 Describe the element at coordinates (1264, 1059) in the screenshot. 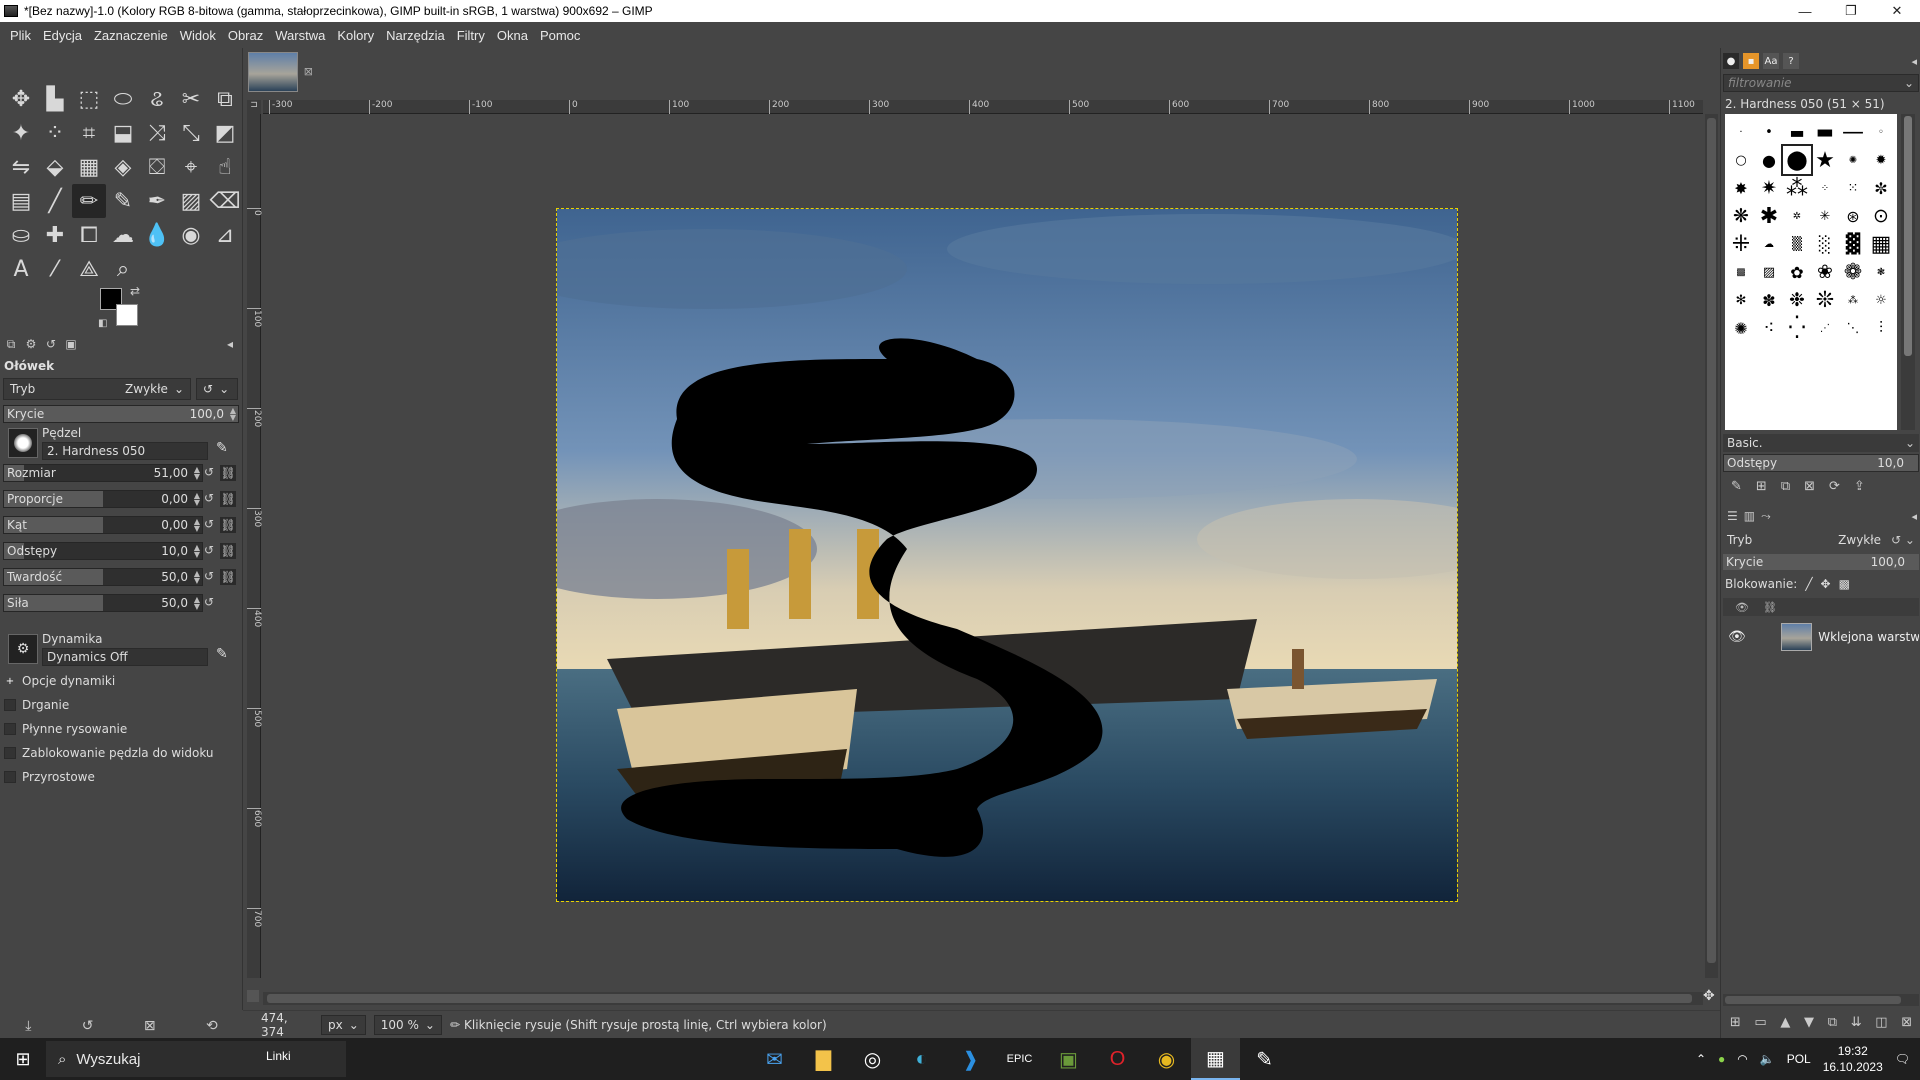

I see `paint-app-icon: ✎` at that location.